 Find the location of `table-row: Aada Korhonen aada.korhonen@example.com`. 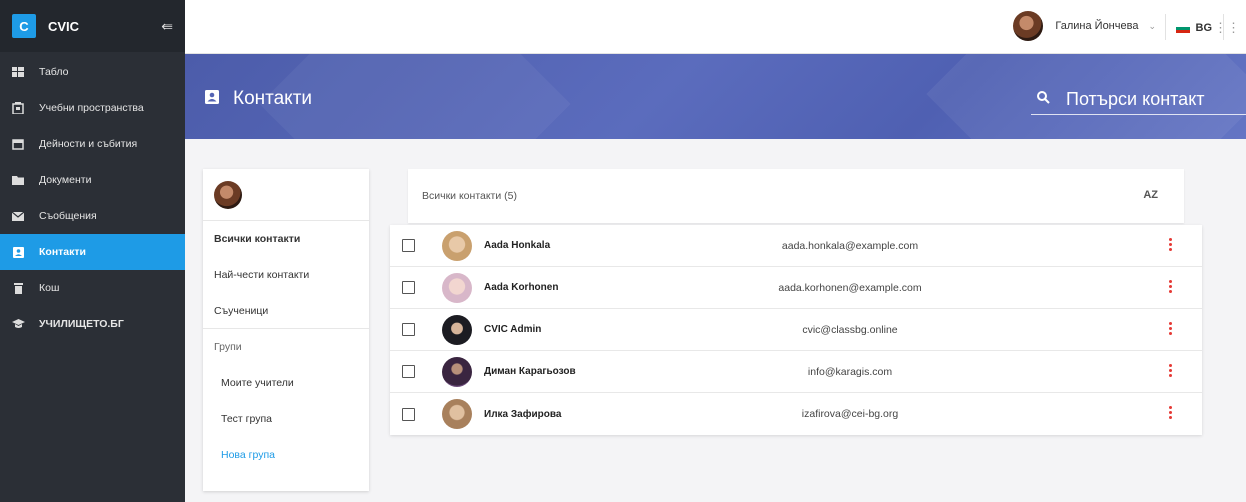

table-row: Aada Korhonen aada.korhonen@example.com is located at coordinates (796, 288).